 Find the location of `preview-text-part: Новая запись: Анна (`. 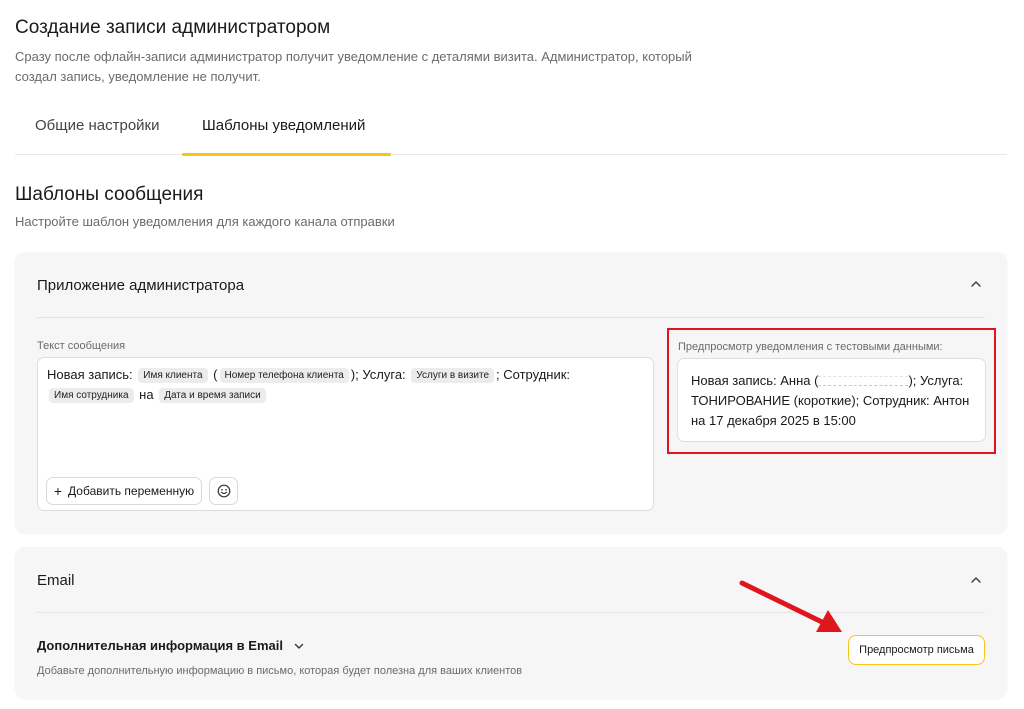

preview-text-part: Новая запись: Анна ( is located at coordinates (755, 380).